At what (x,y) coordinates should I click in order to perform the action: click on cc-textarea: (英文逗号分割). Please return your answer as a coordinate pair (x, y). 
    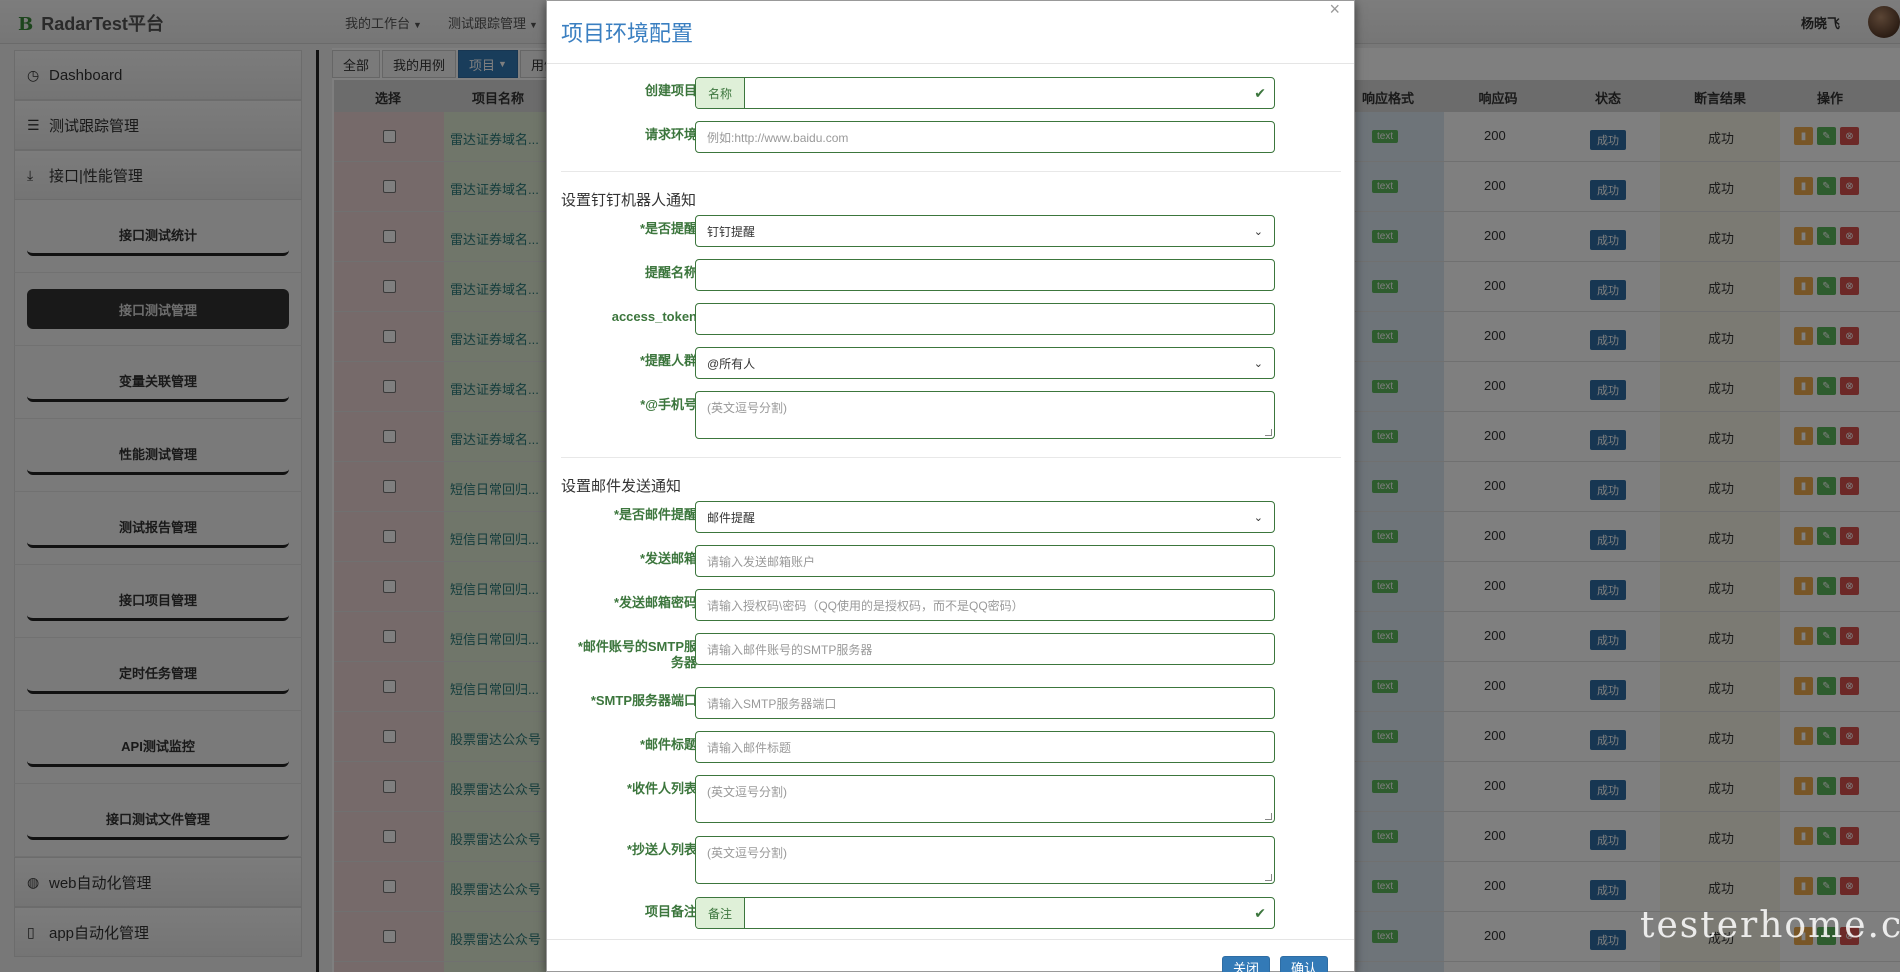
    Looking at the image, I should click on (985, 860).